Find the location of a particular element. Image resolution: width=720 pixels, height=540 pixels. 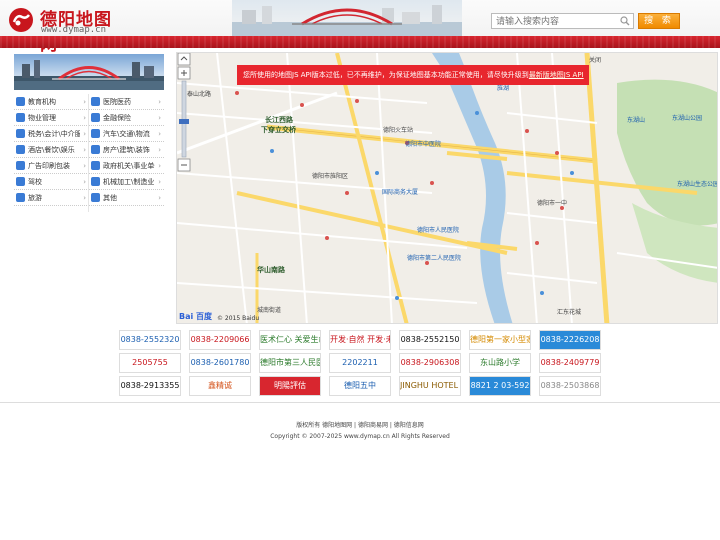

map-label: 下穿立交桥 is located at coordinates (278, 130).